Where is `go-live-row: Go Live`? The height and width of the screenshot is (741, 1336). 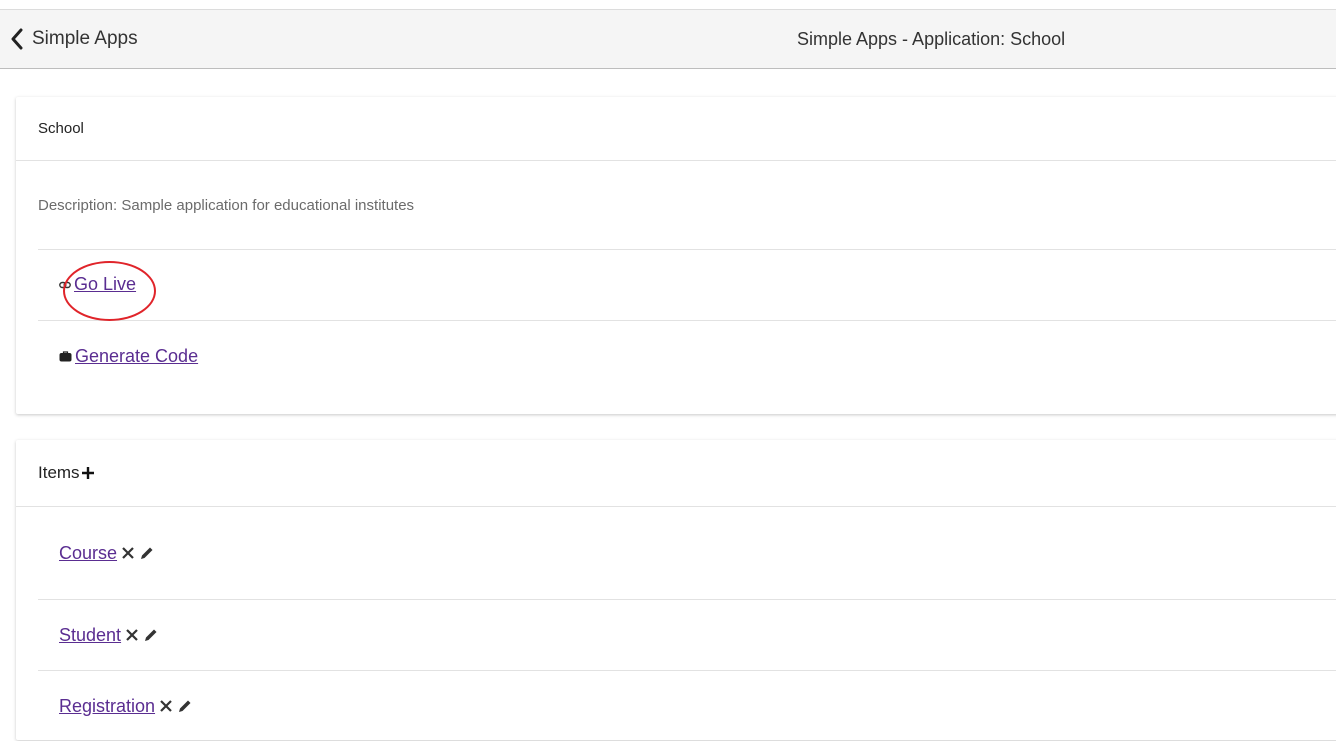
go-live-row: Go Live is located at coordinates (687, 285).